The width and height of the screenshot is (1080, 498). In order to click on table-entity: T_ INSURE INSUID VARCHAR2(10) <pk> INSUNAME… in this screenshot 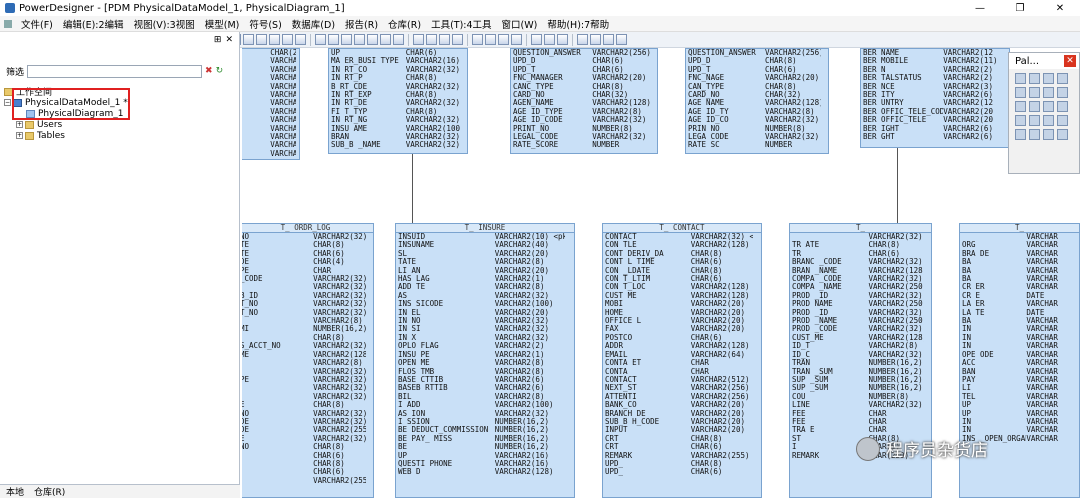, I will do `click(485, 360)`.